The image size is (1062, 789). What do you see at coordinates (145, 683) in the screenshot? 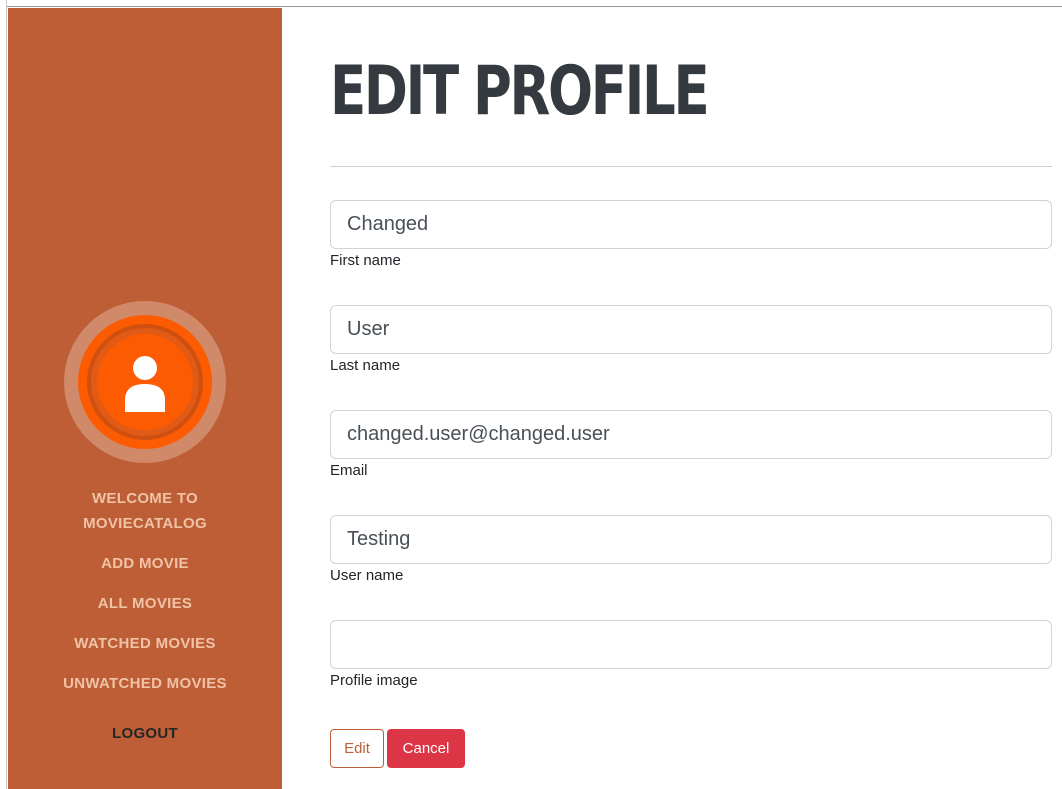
I see `sidebar-item-unwatched-movies: UNWATCHED MOVIES` at bounding box center [145, 683].